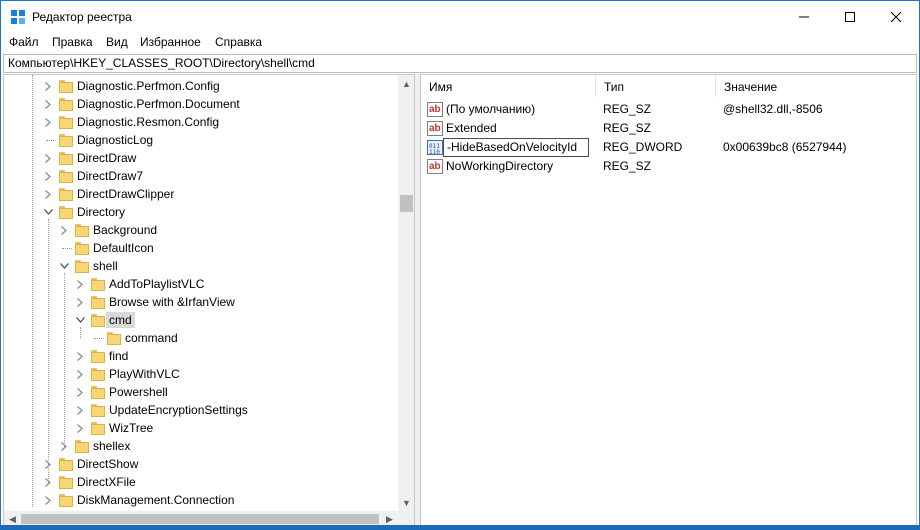 The height and width of the screenshot is (530, 920). What do you see at coordinates (199, 266) in the screenshot?
I see `tree-item: shell` at bounding box center [199, 266].